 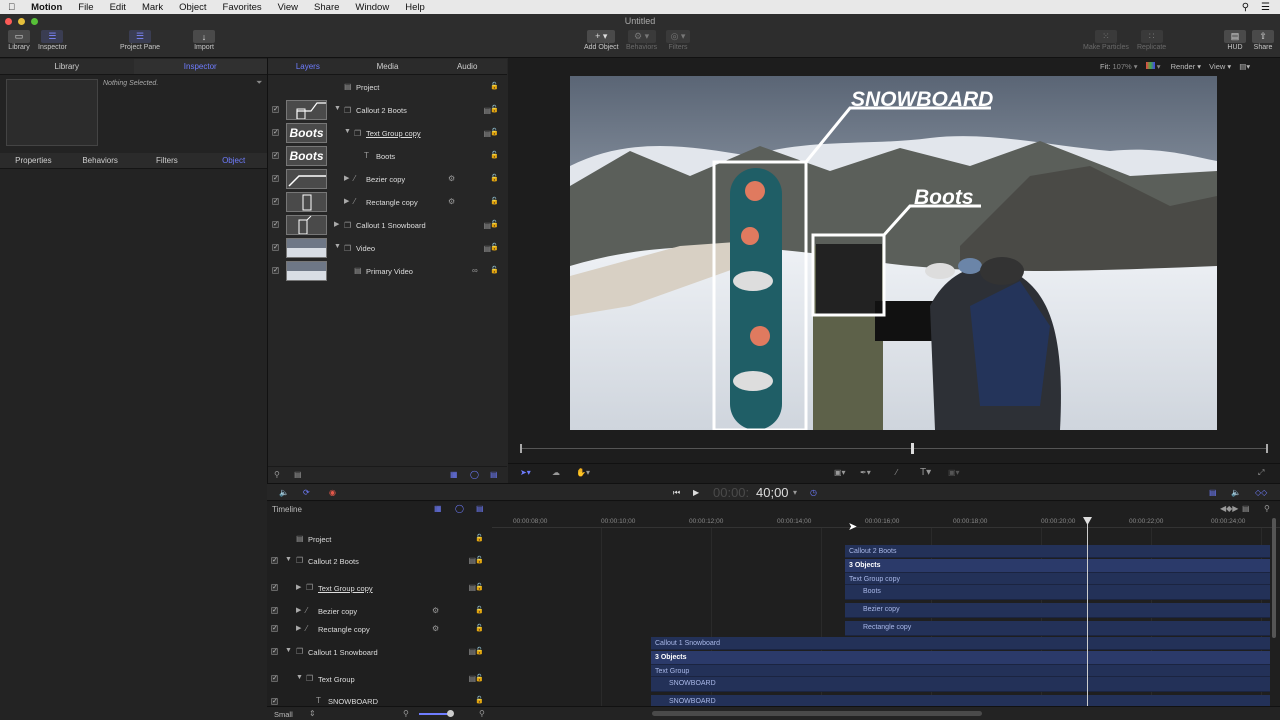 I want to click on tab-media: Media, so click(x=388, y=66).